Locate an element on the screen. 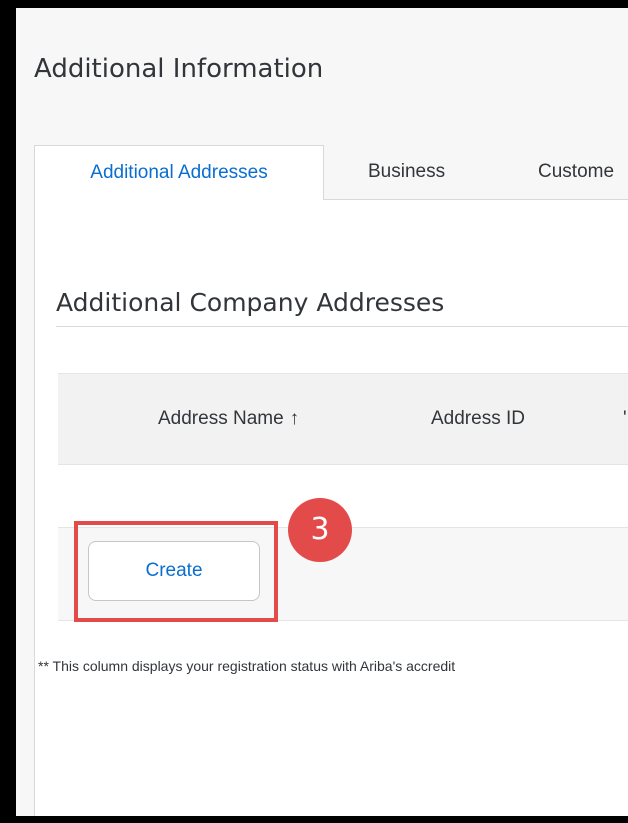 The image size is (628, 823). column-truncated: ' is located at coordinates (625, 419).